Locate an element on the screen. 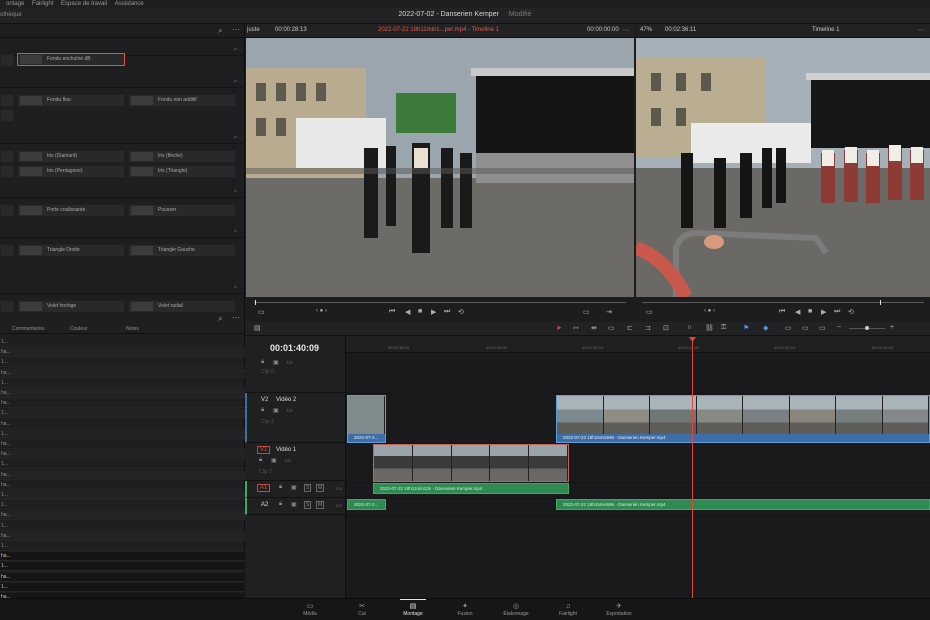 The image size is (930, 620). track-name: Vidéo 1 is located at coordinates (286, 450).